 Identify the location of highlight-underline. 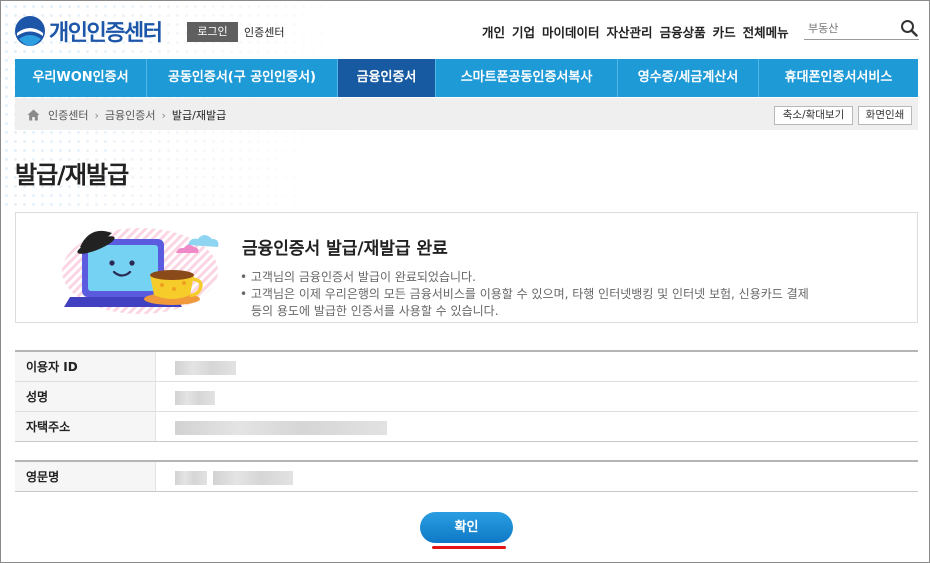
(469, 547).